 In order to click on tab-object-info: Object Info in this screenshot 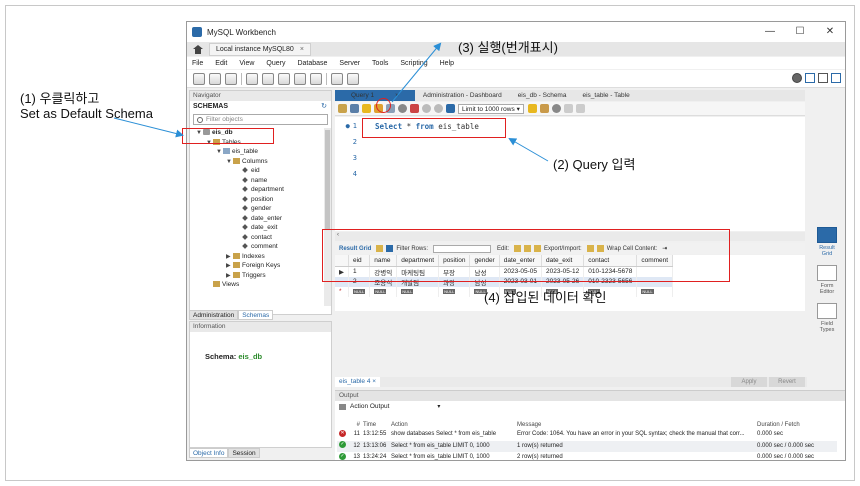, I will do `click(209, 453)`.